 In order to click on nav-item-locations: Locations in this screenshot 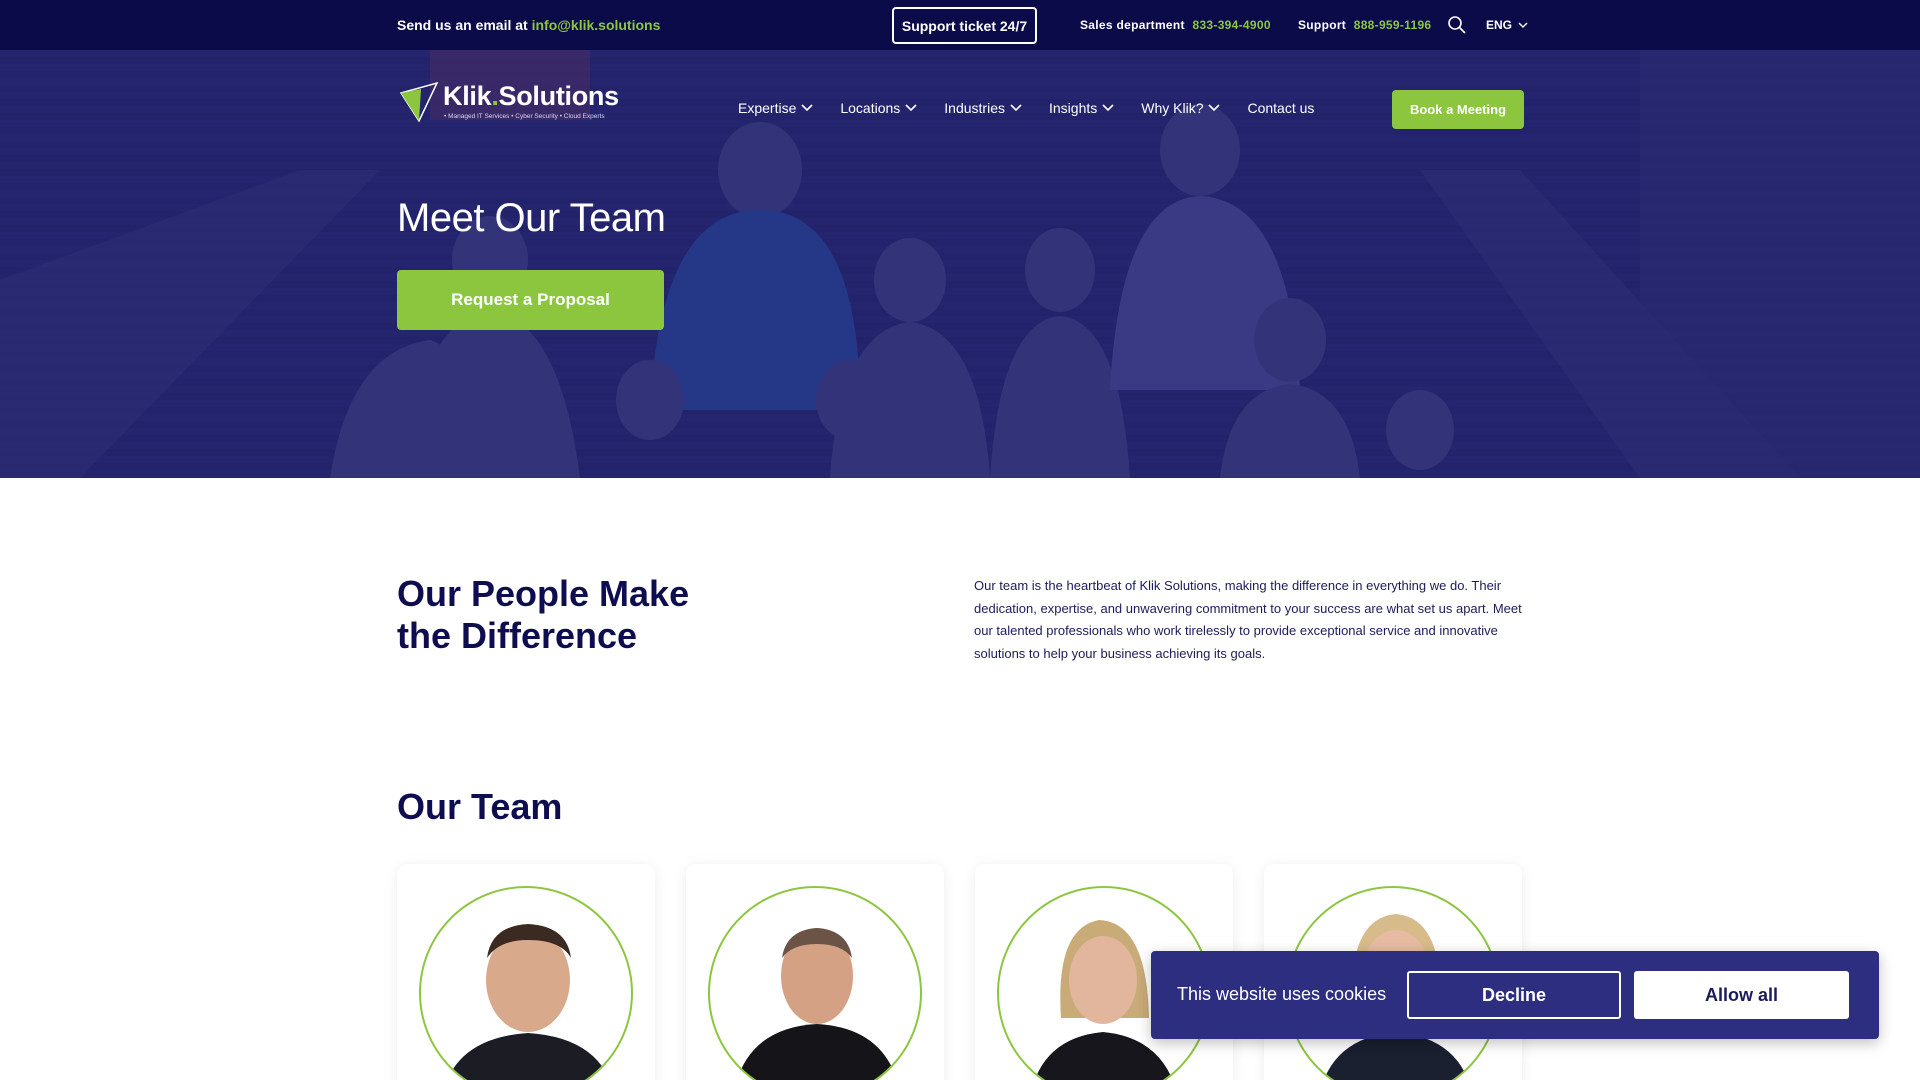, I will do `click(878, 108)`.